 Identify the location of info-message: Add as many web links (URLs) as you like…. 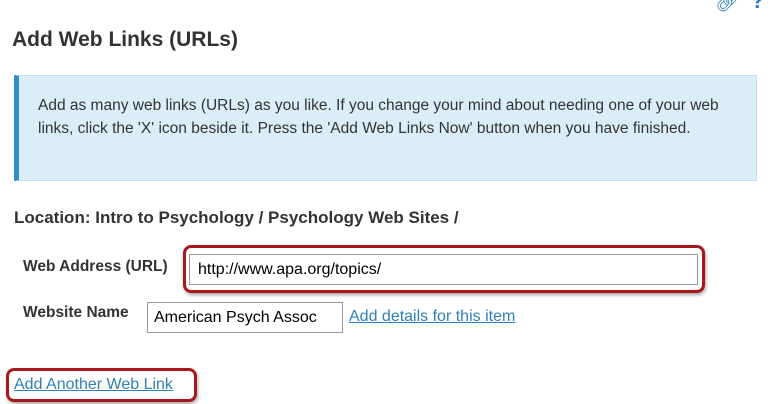
(378, 117).